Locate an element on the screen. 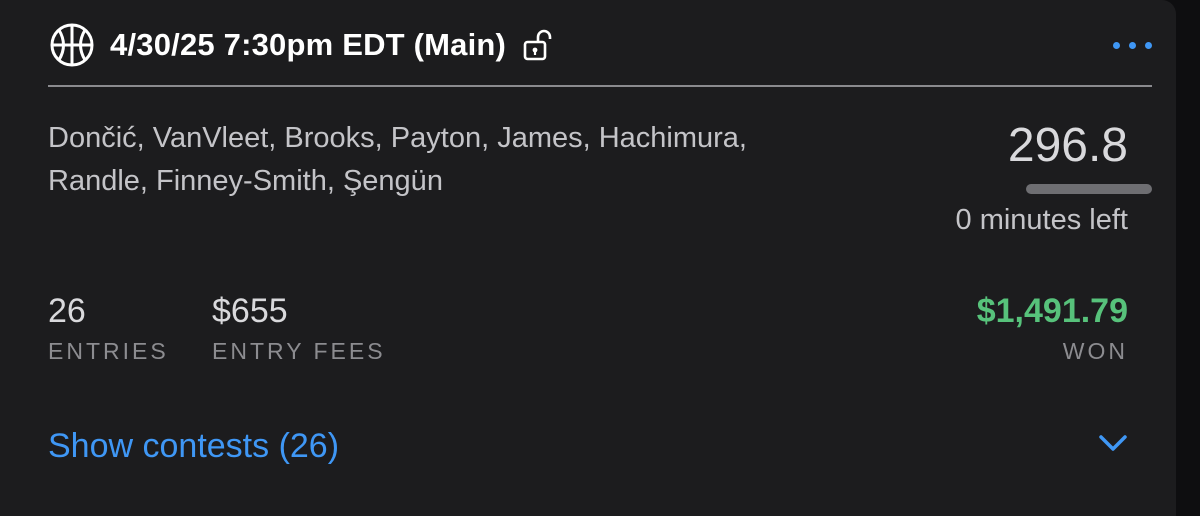 This screenshot has height=516, width=1200. header-divider is located at coordinates (600, 86).